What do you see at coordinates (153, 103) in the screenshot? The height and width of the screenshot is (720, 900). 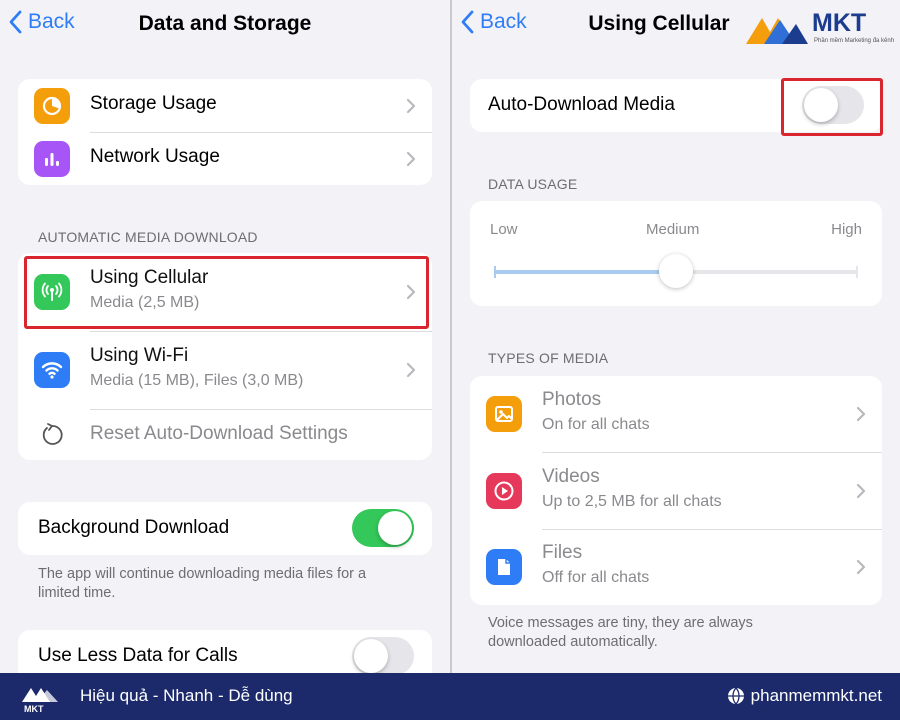 I see `storage-usage-label: Storage Usage` at bounding box center [153, 103].